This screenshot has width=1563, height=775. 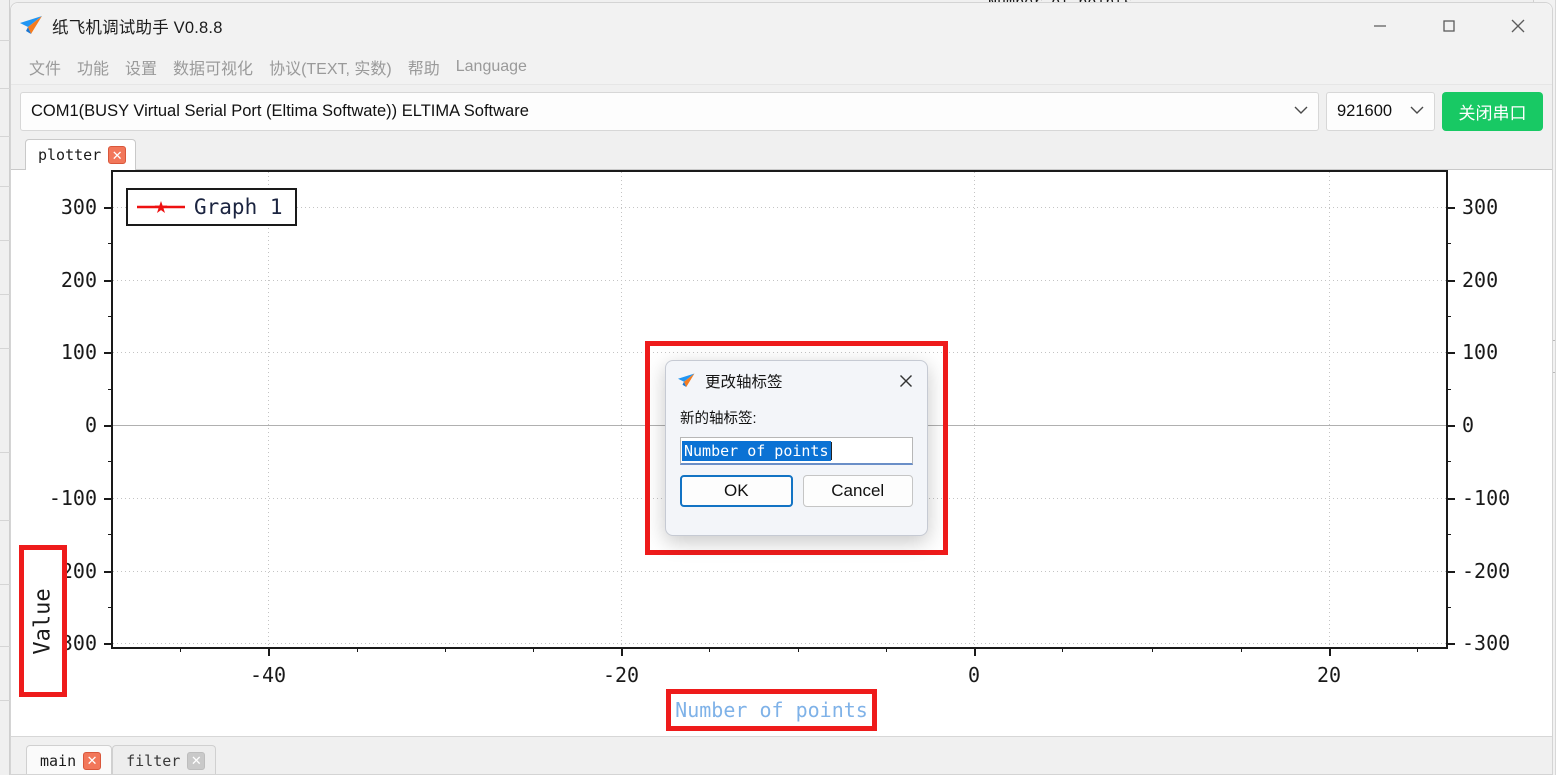 I want to click on bottom-tab-bar: main ✕ filter ✕, so click(x=781, y=755).